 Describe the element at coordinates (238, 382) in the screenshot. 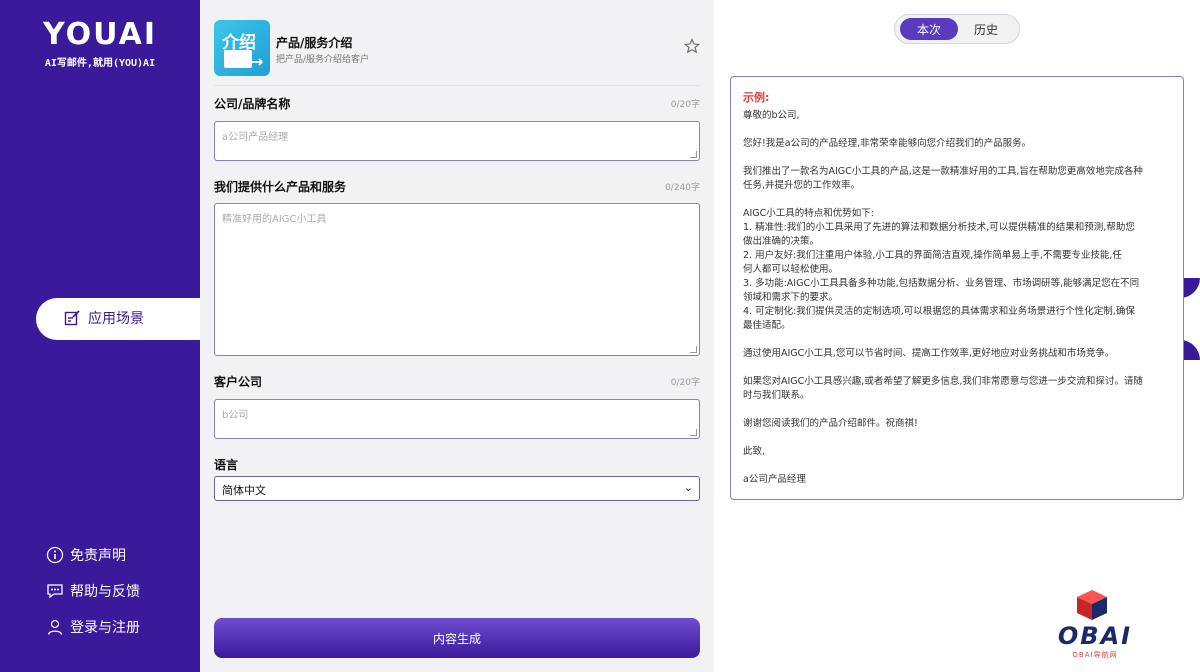

I see `customer-label: 客户公司` at that location.